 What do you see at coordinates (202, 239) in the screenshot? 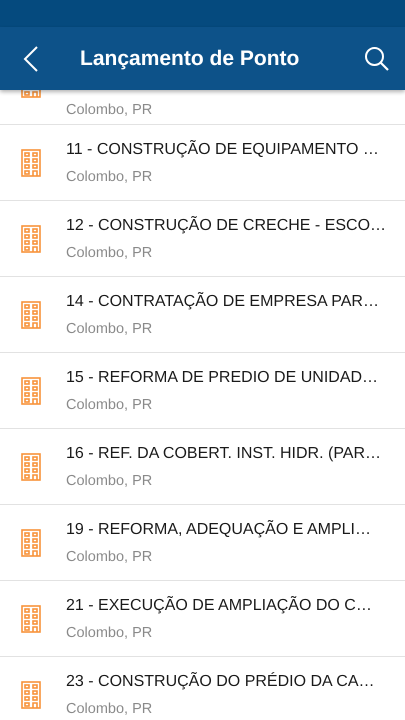
I see `list-item: 12 - CONSTRUÇÃO DE CRECHE - ESCO… Colombo, PR` at bounding box center [202, 239].